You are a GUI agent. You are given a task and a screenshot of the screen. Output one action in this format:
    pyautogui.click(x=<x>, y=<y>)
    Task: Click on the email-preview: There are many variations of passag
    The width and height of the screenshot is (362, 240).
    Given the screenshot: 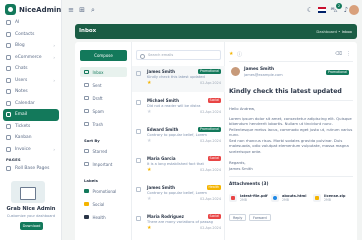 What is the action you would take?
    pyautogui.click(x=180, y=222)
    